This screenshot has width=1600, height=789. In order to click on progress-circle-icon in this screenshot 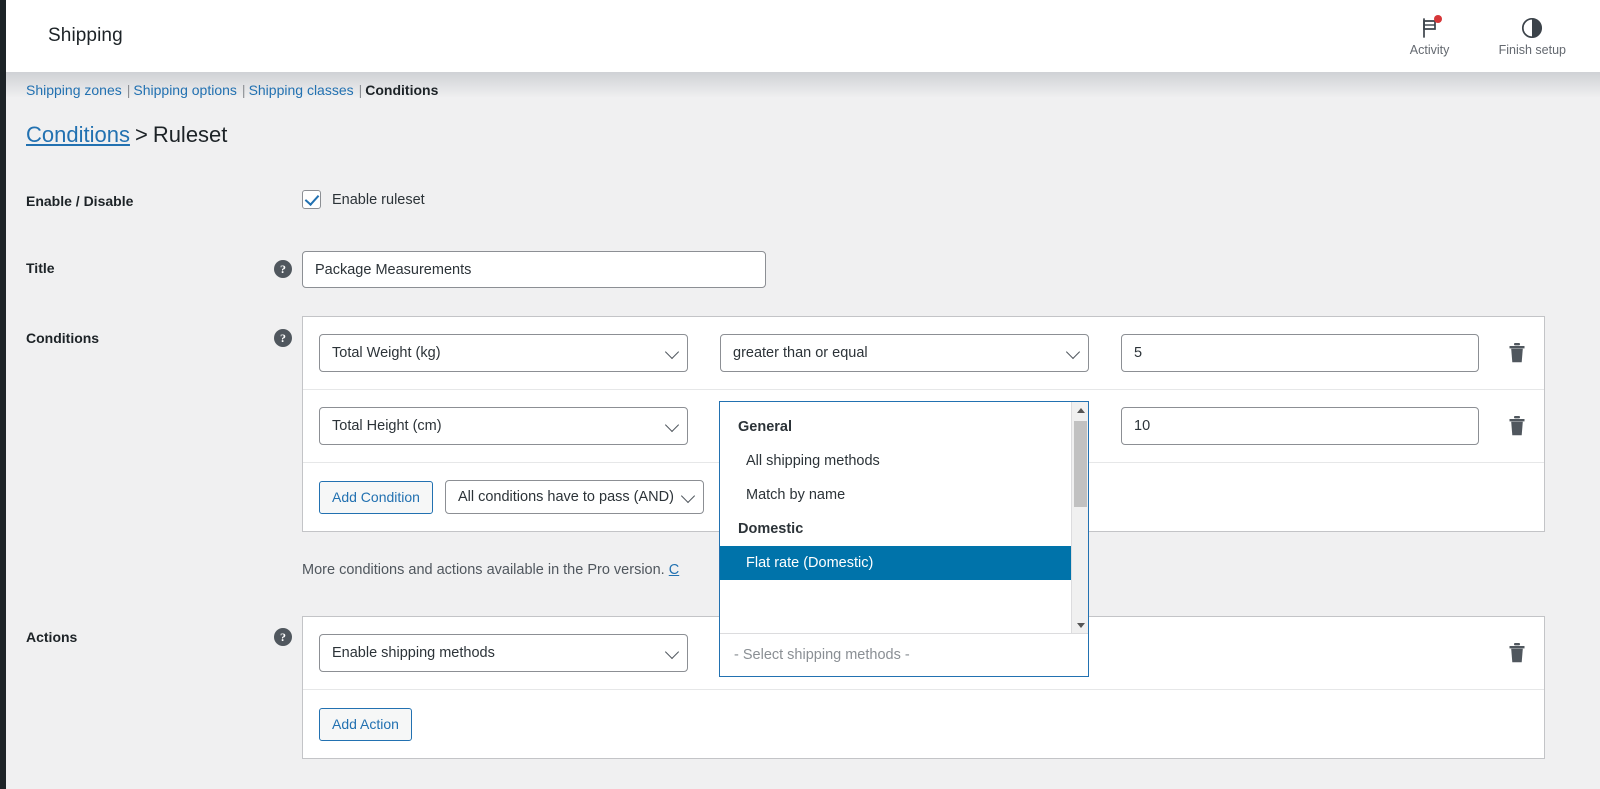, I will do `click(1532, 28)`.